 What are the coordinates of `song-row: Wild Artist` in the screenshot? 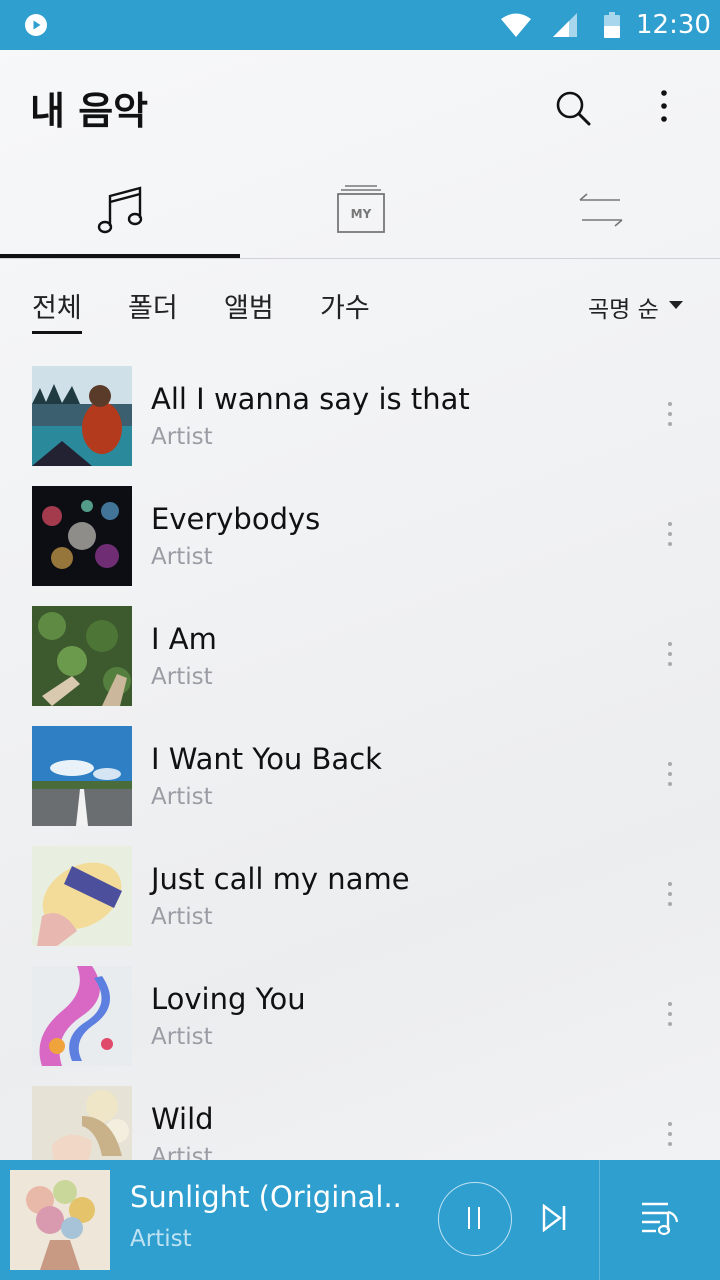 It's located at (360, 1120).